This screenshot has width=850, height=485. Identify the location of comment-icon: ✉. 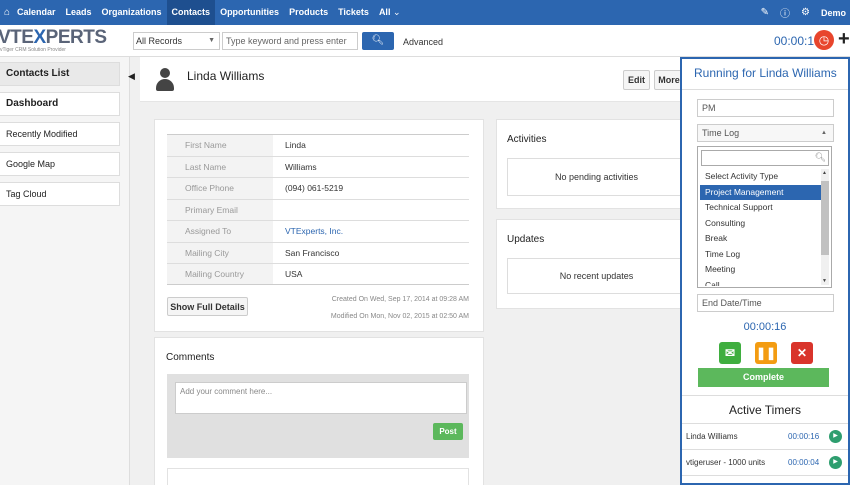
(730, 353).